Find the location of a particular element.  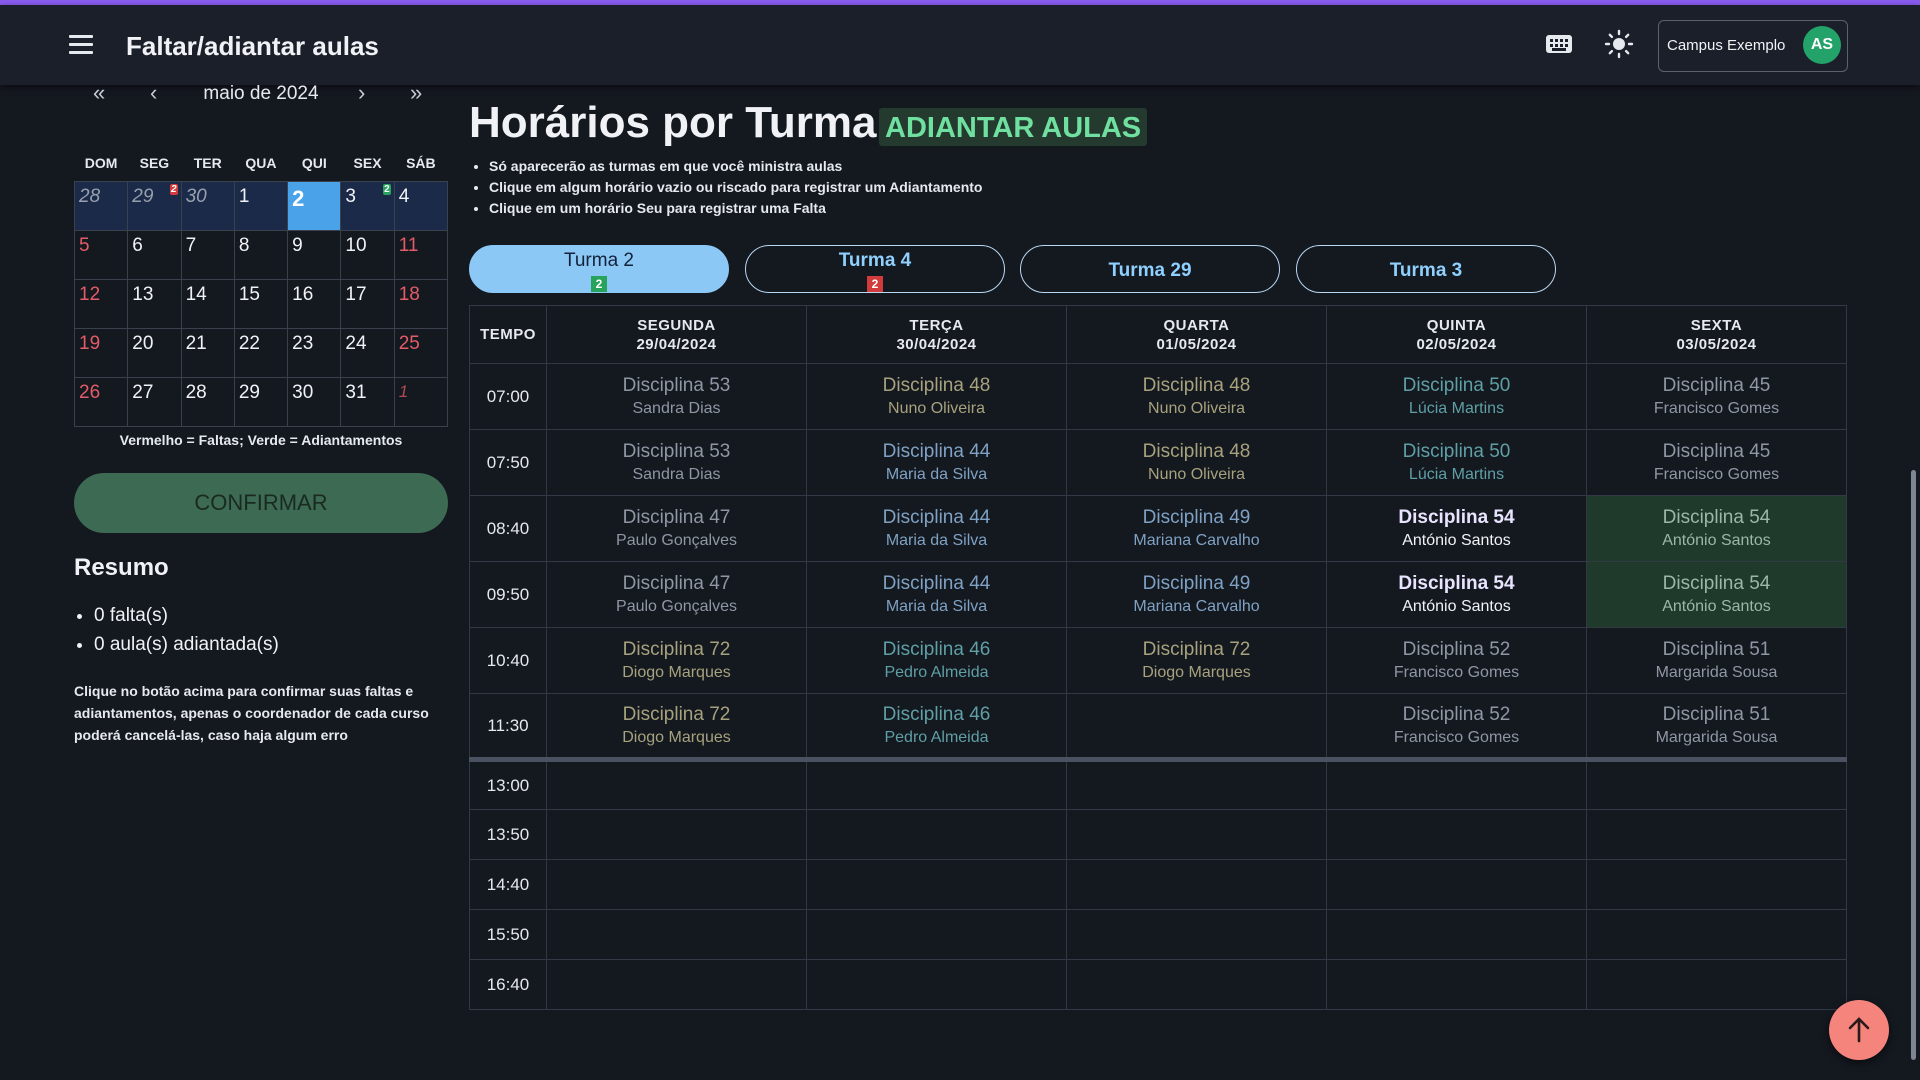

next-year-icon: » is located at coordinates (416, 93).